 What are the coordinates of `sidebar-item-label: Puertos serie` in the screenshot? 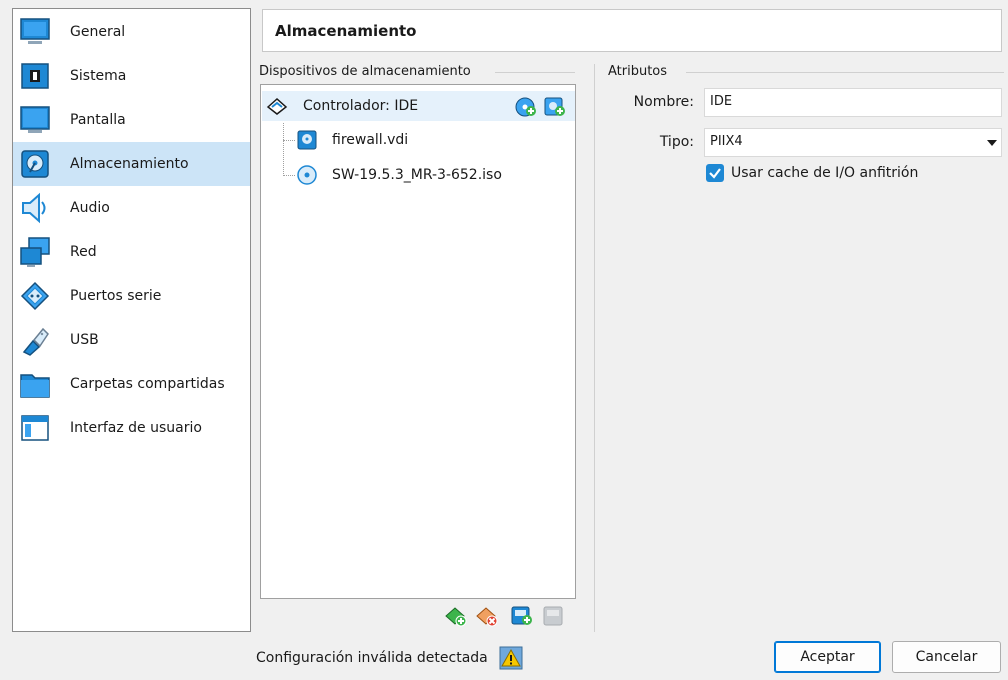 It's located at (116, 296).